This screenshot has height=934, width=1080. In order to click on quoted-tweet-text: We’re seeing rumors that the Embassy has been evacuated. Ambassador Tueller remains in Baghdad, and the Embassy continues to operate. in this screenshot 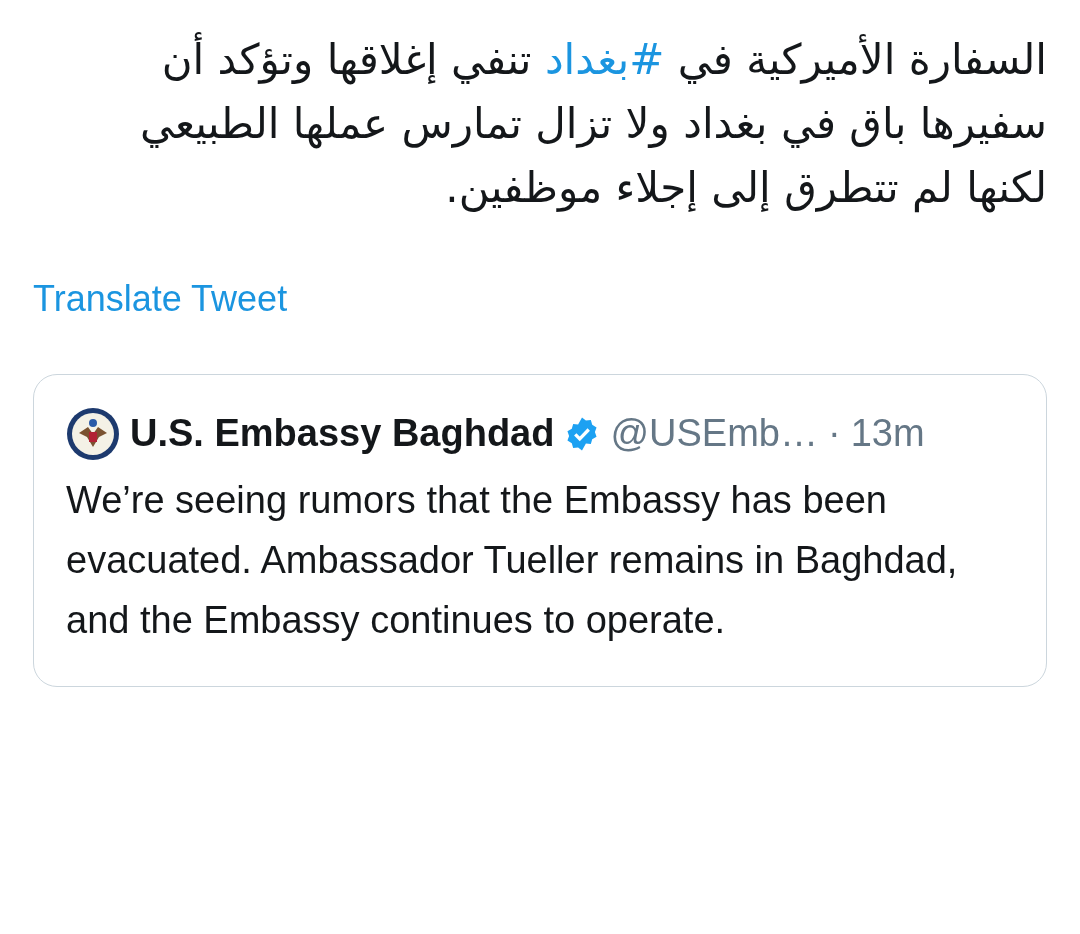, I will do `click(512, 560)`.